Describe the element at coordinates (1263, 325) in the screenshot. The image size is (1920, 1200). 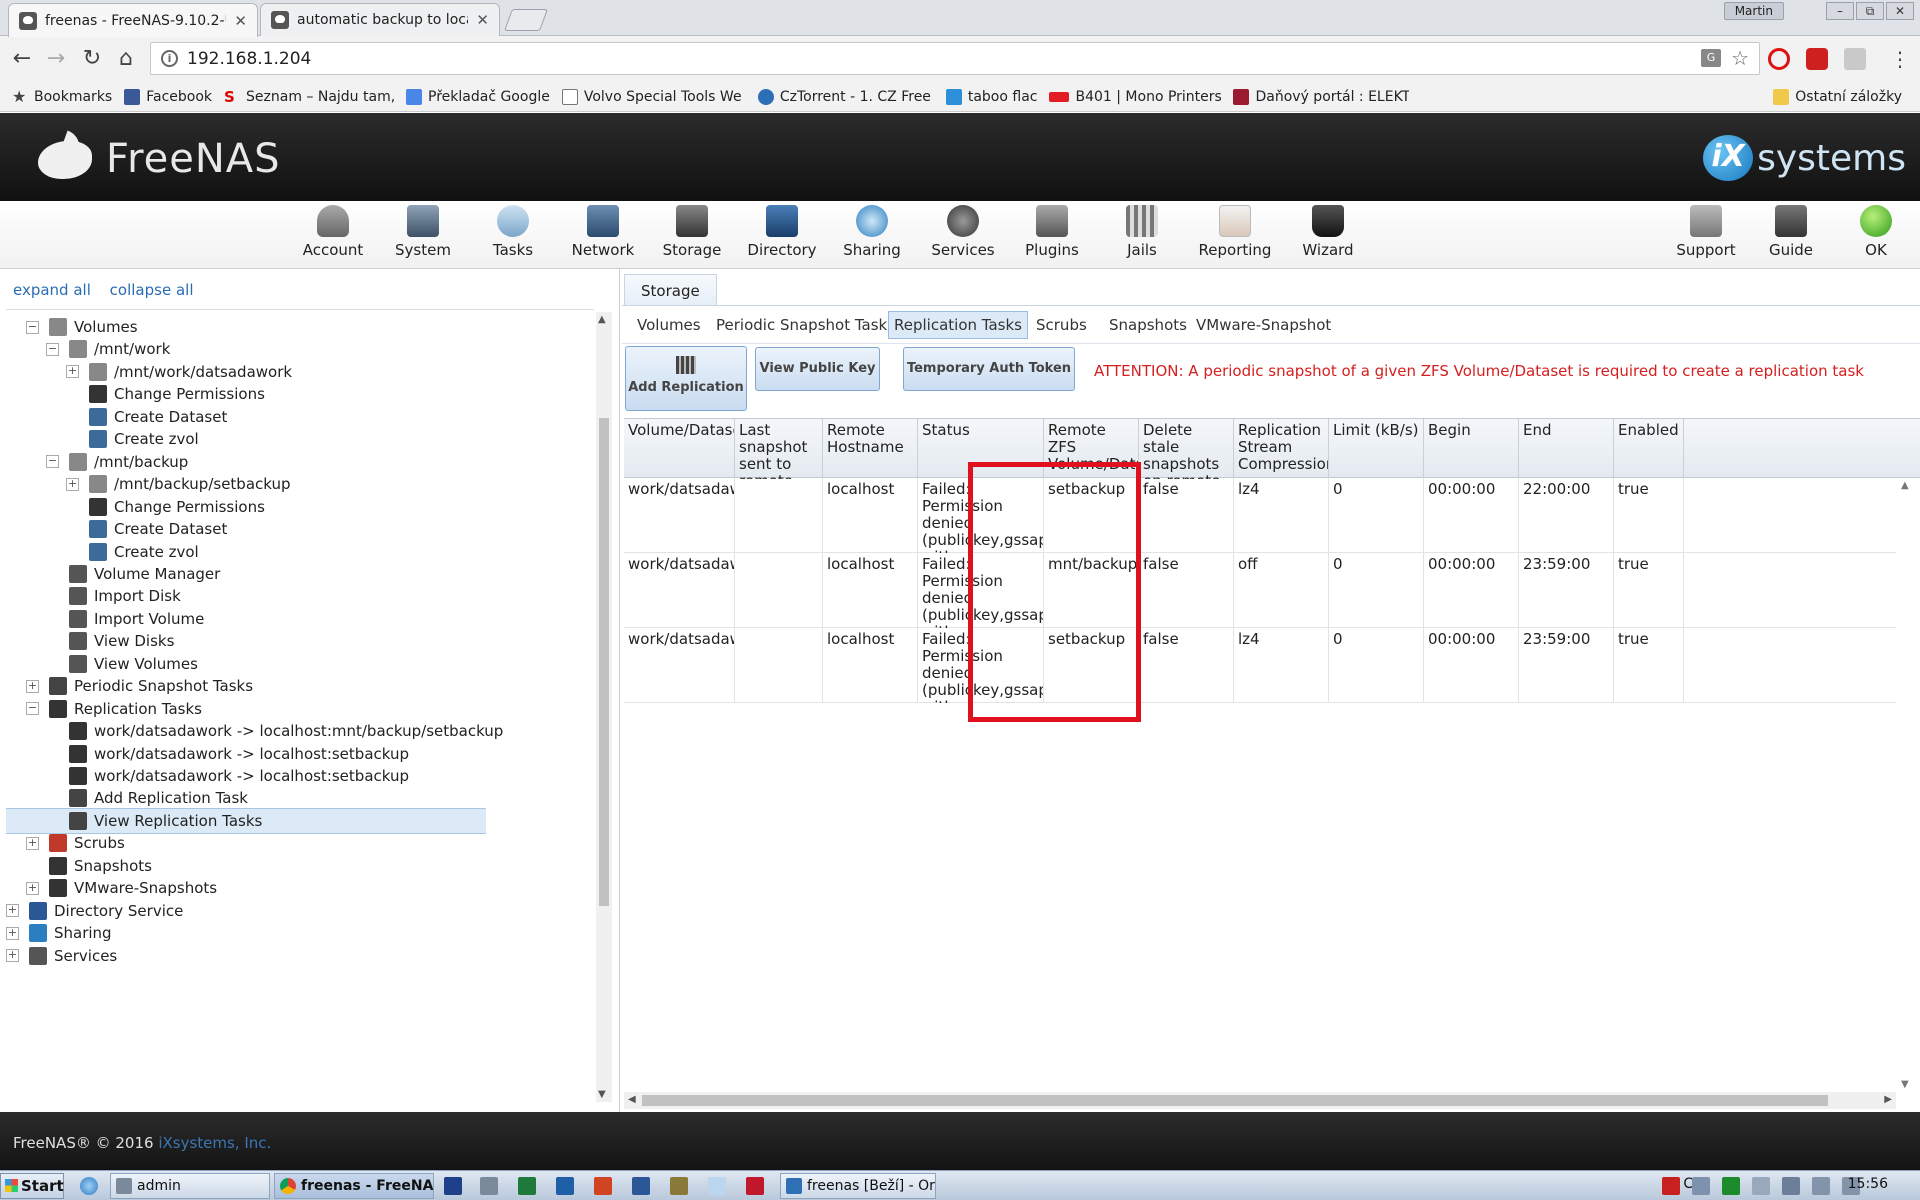
I see `subtab-vmware-snapshot: VMware-Snapshot` at that location.